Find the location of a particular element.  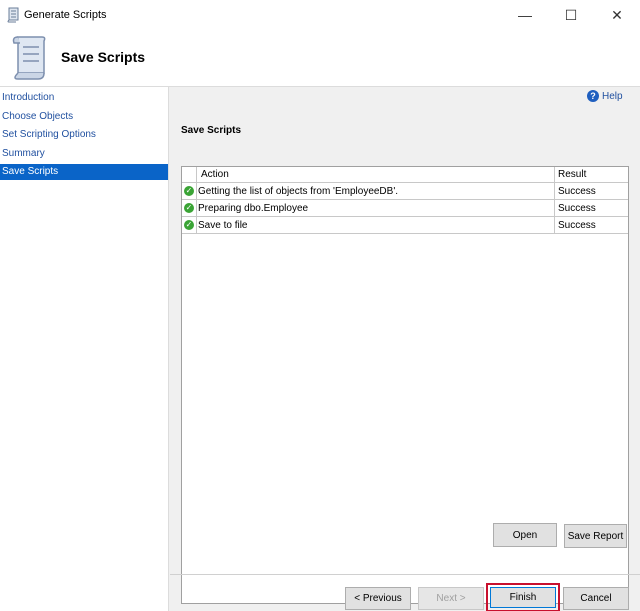

maximize-button: ☐ is located at coordinates (571, 15).